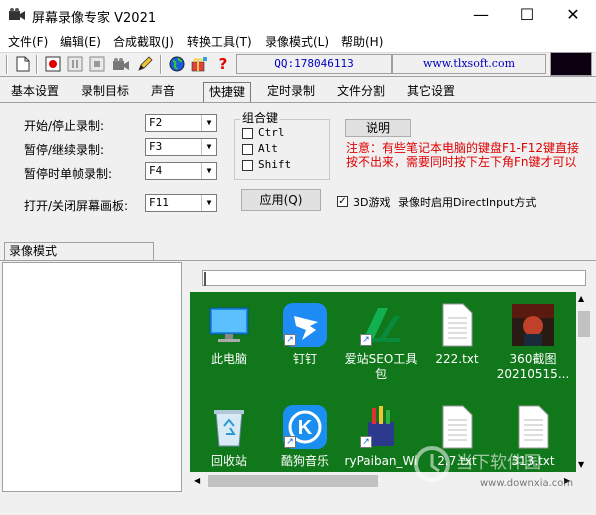 Image resolution: width=596 pixels, height=515 pixels. Describe the element at coordinates (181, 123) in the screenshot. I see `start-stop-hotkey-select: F2 ▼` at that location.